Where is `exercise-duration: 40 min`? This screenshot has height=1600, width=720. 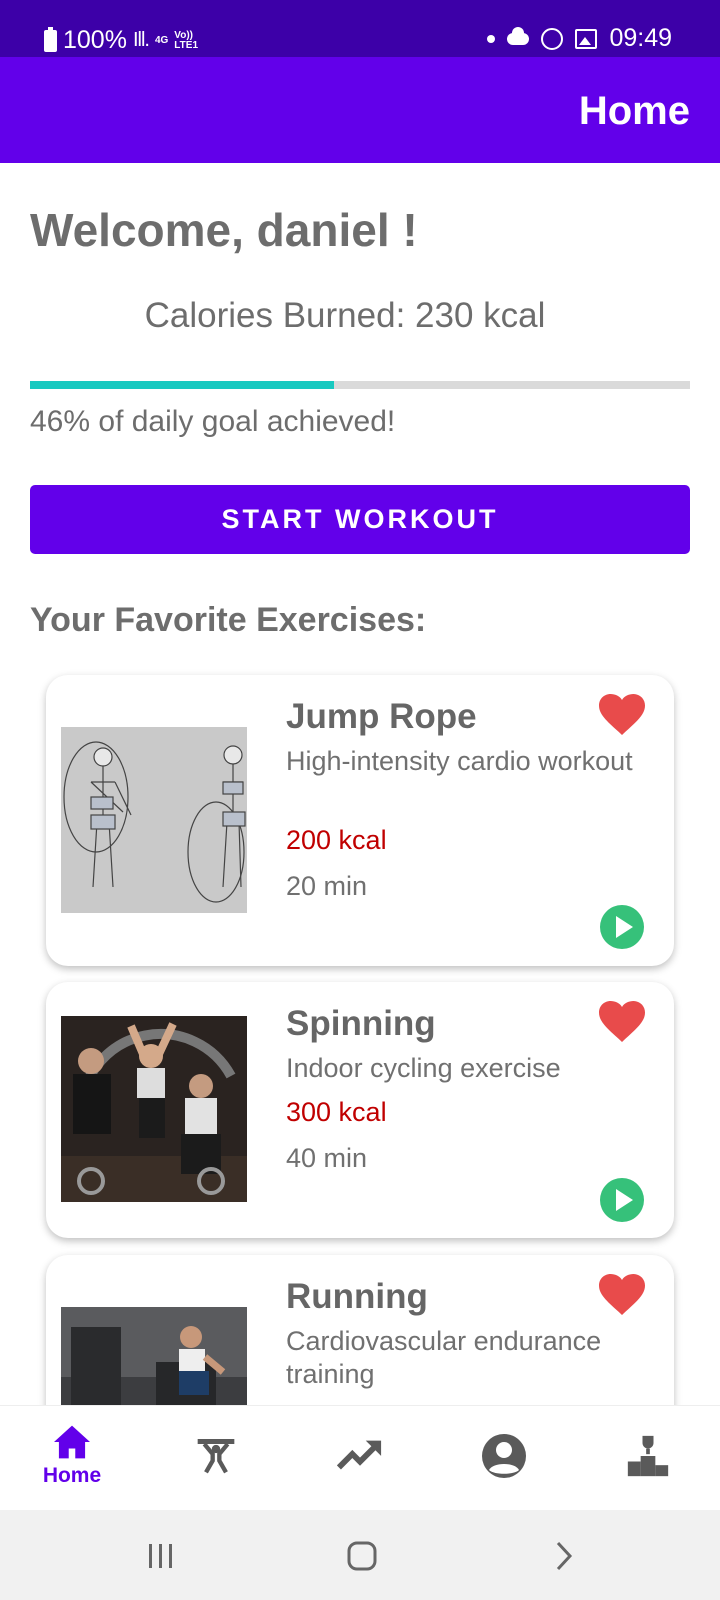
exercise-duration: 40 min is located at coordinates (327, 1158).